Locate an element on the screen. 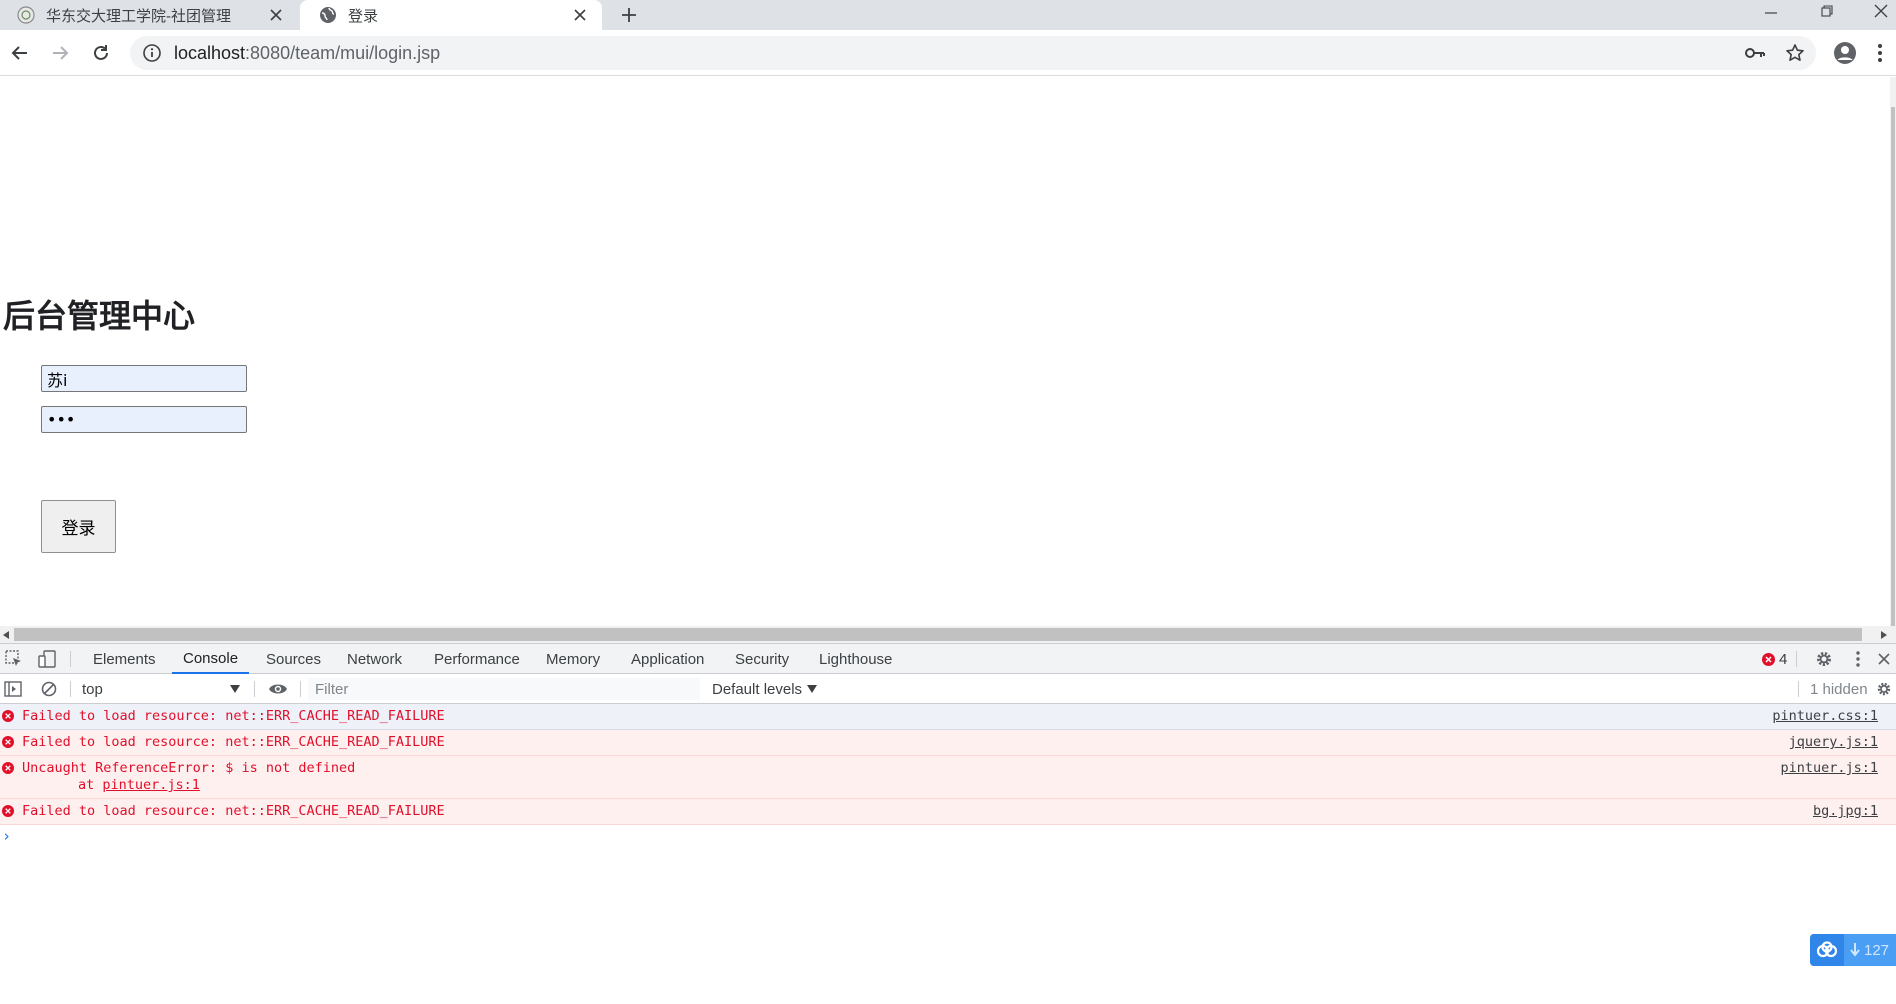  url-host: localhost is located at coordinates (210, 52).